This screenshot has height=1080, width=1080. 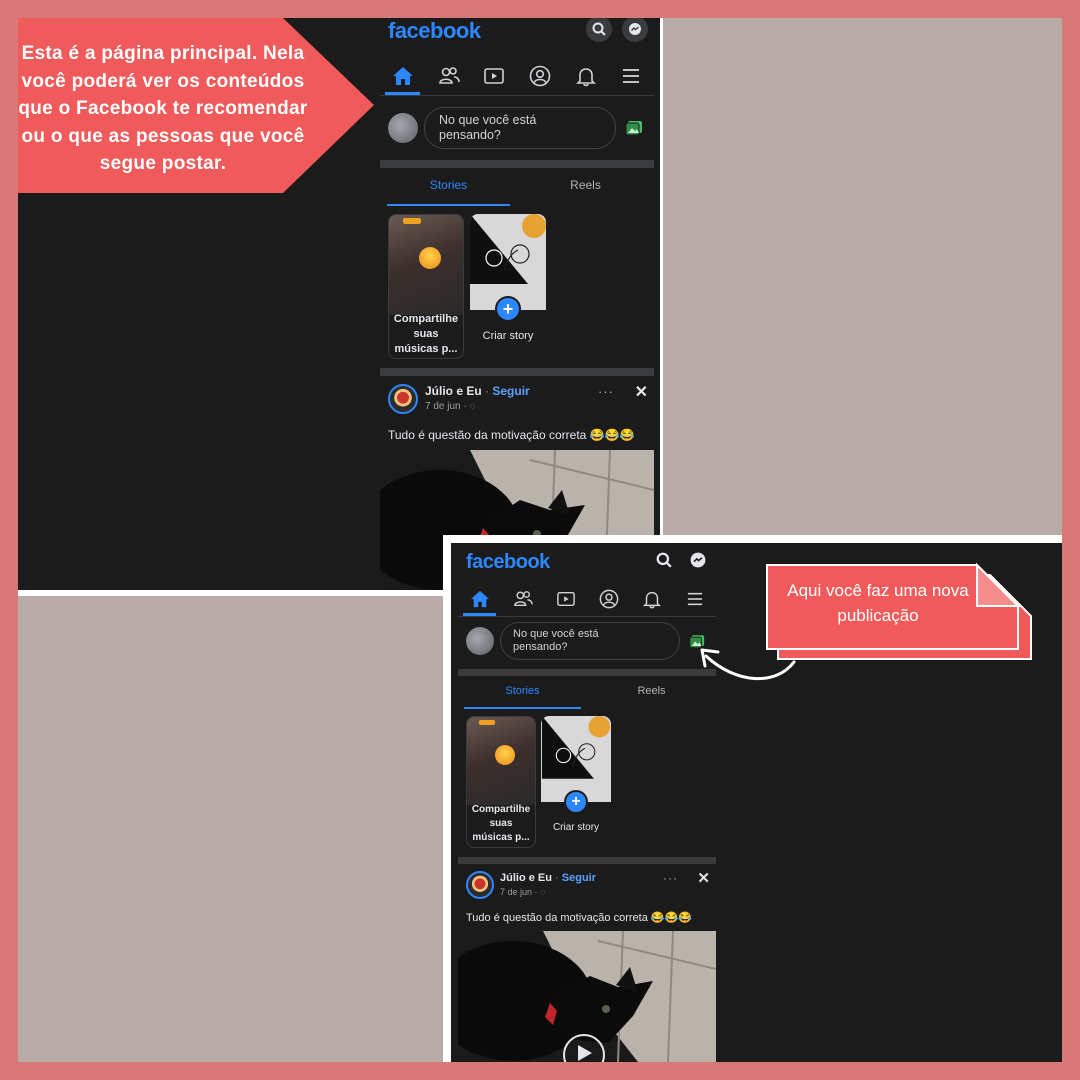 What do you see at coordinates (585, 188) in the screenshot?
I see `tab-reels: Reels` at bounding box center [585, 188].